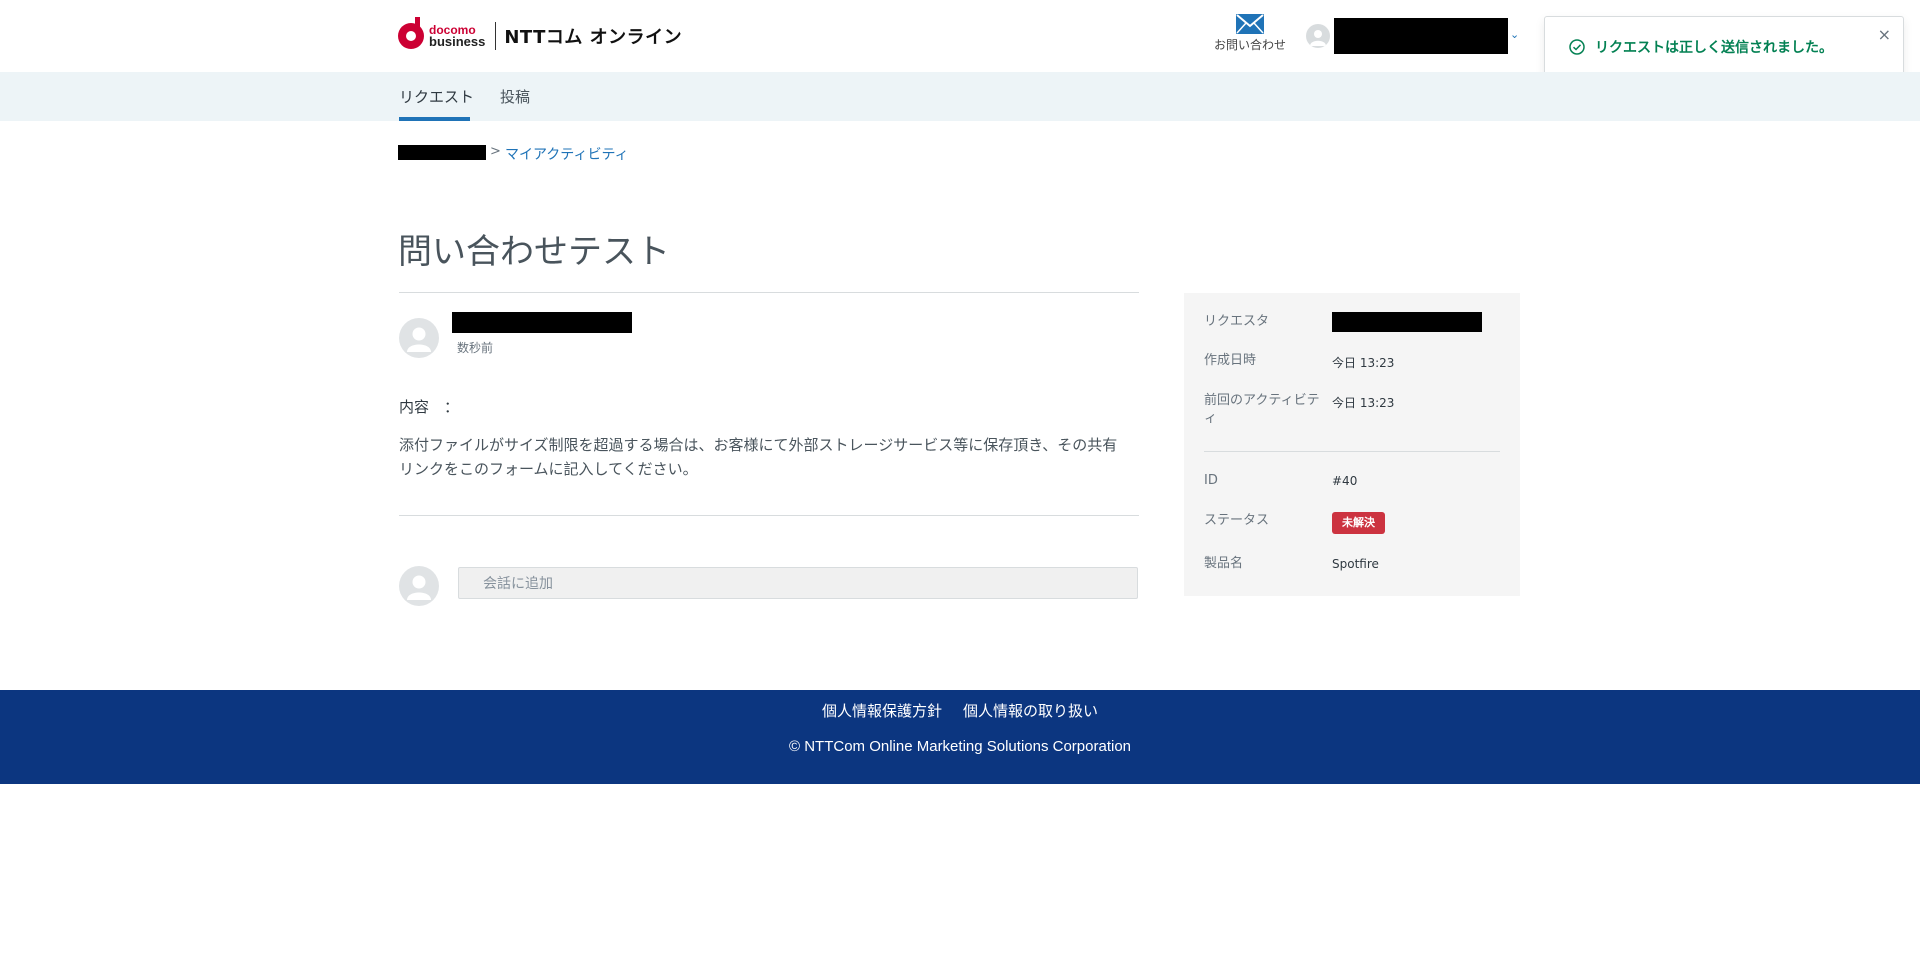 This screenshot has height=969, width=1920. What do you see at coordinates (534, 252) in the screenshot?
I see `page-title: 問い合わせテスト` at bounding box center [534, 252].